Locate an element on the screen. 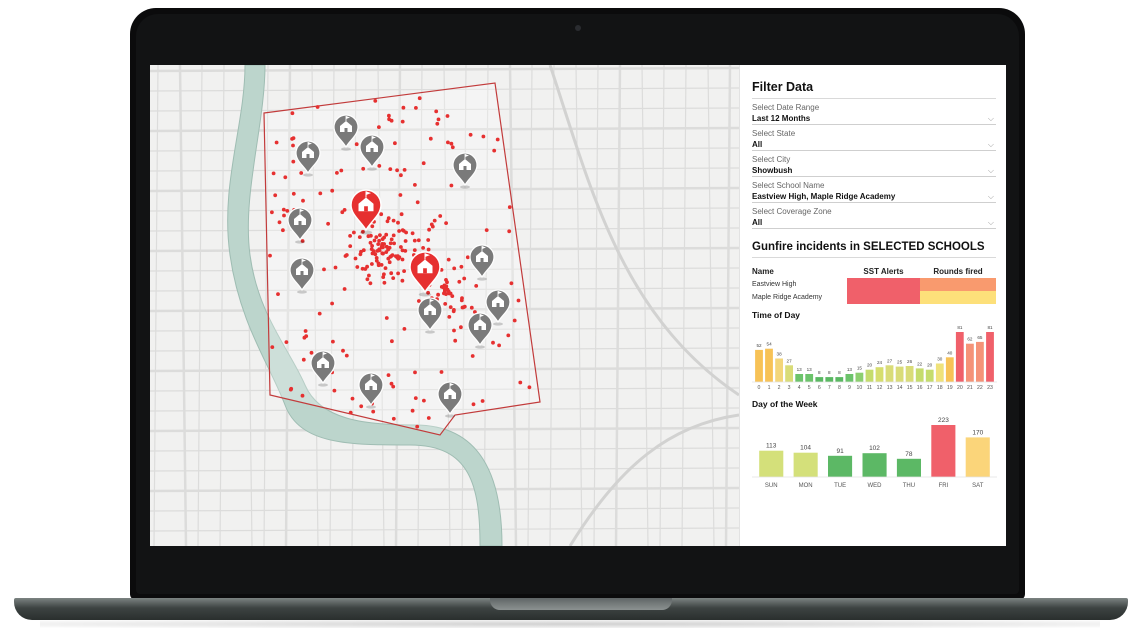  bar-value-label: 91 is located at coordinates (840, 451).